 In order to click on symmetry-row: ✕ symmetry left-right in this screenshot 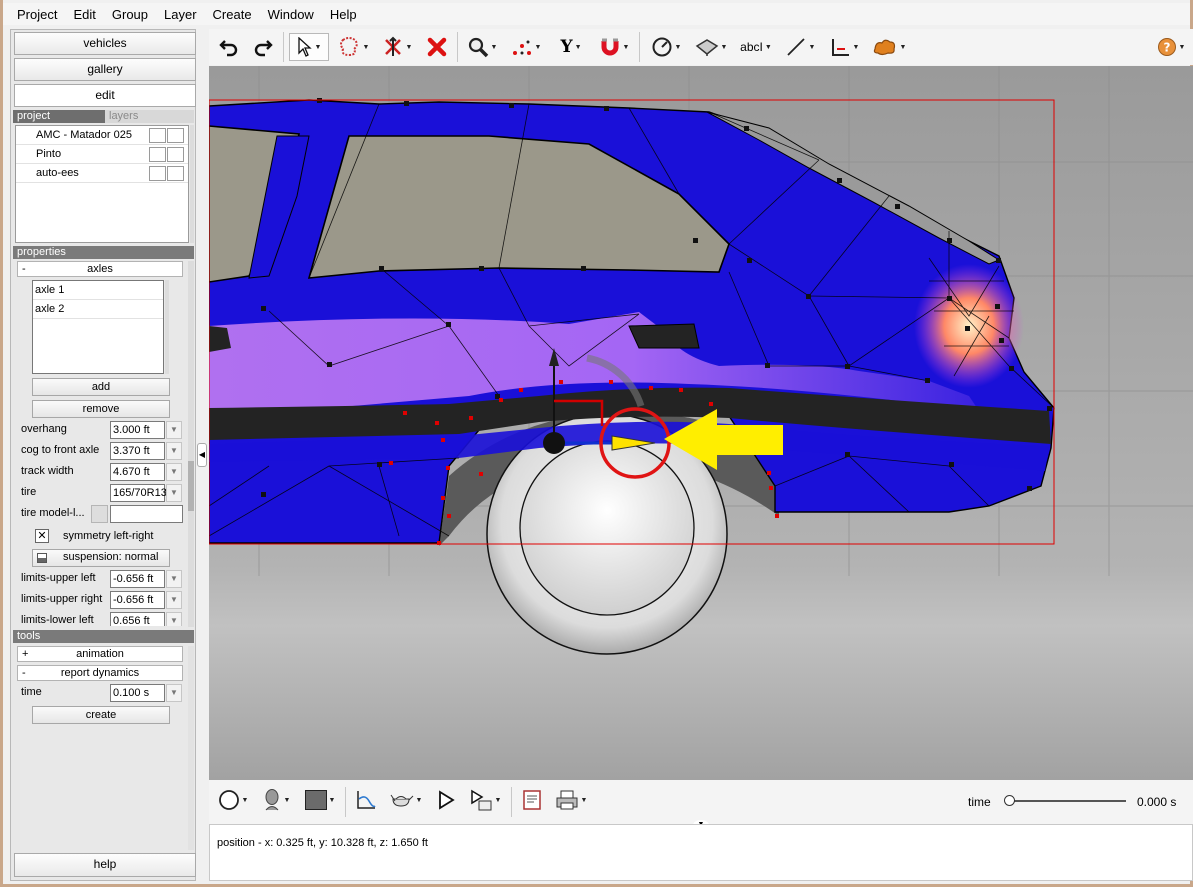, I will do `click(105, 537)`.